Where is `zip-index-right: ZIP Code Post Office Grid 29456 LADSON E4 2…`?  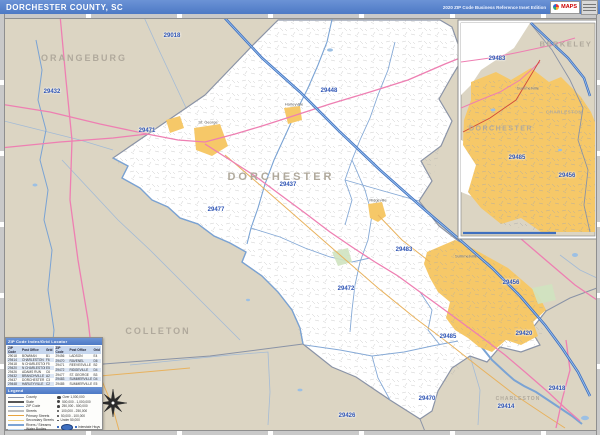
zip-index-right: ZIP Code Post Office Grid 29456 LADSON E4 2… is located at coordinates (78, 366).